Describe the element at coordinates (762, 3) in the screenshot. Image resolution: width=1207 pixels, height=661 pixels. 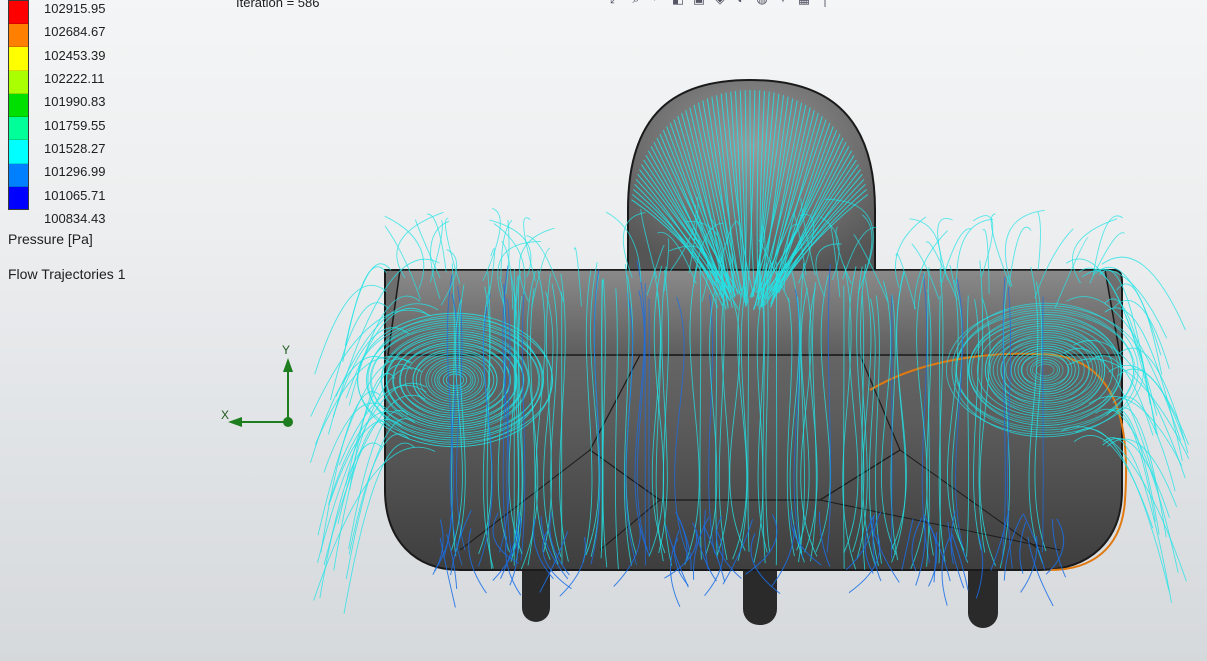
I see `edit-appearance-icon: ◍` at that location.